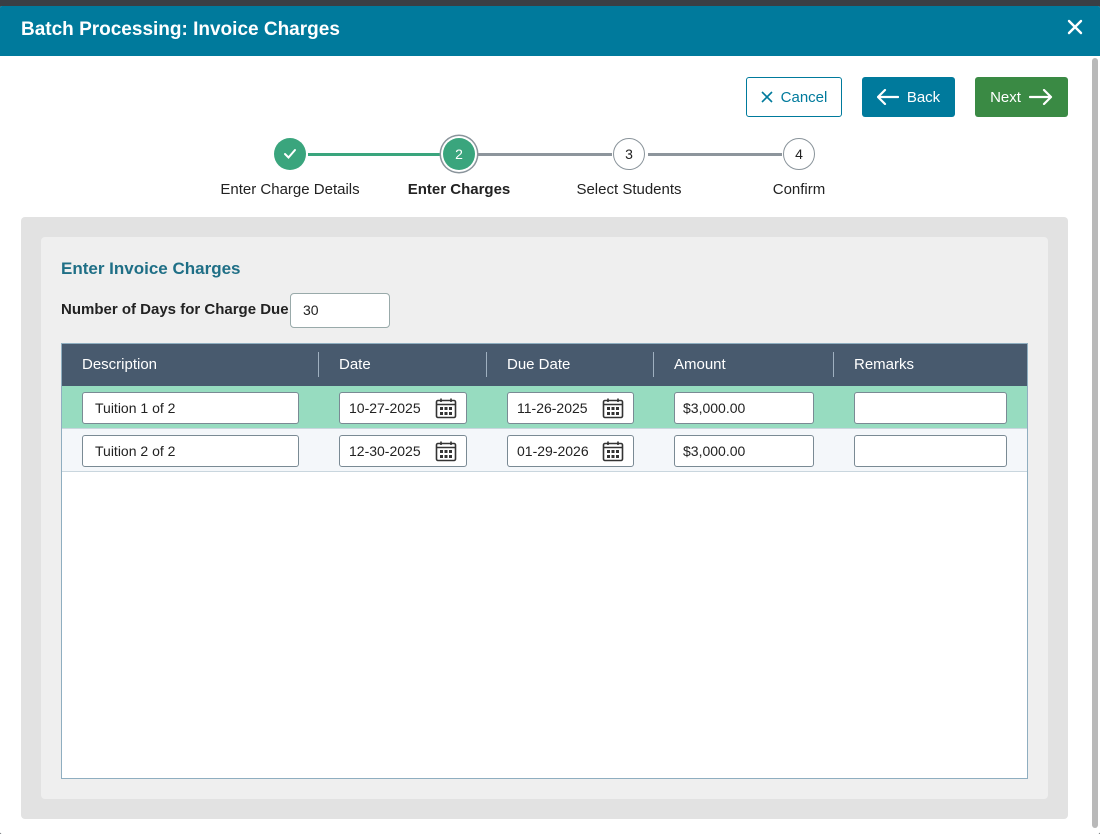 Image resolution: width=1100 pixels, height=834 pixels. I want to click on cancel-button: Cancel, so click(794, 97).